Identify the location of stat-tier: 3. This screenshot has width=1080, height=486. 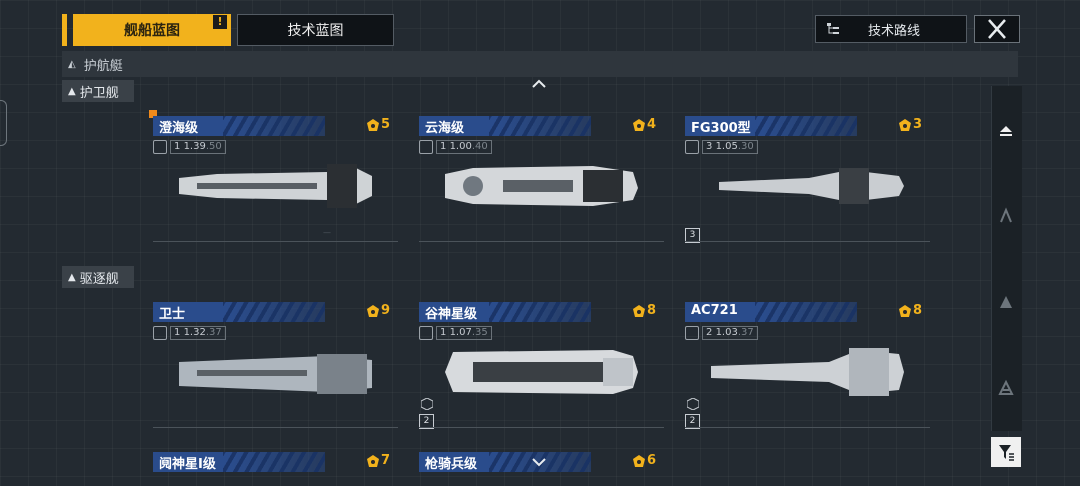
(709, 146).